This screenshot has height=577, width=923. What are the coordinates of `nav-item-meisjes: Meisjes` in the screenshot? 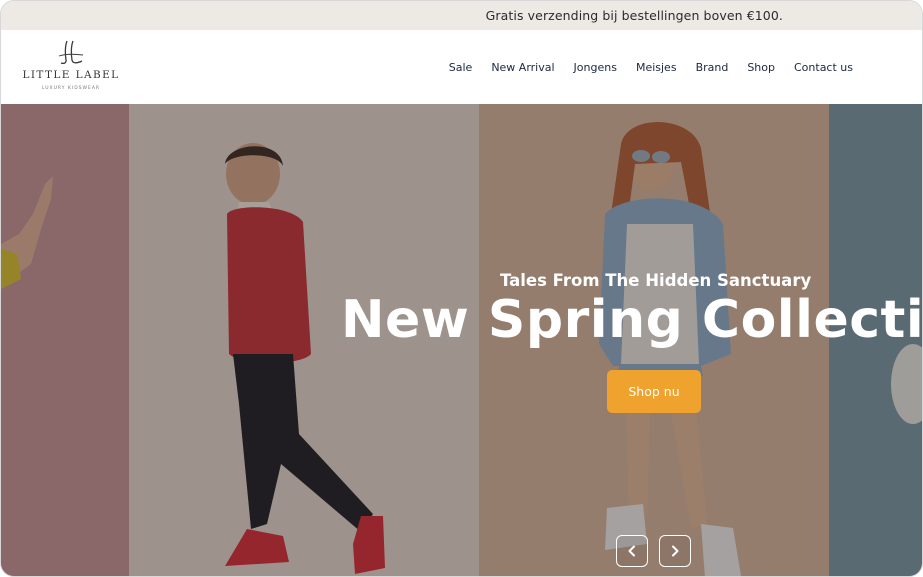 It's located at (656, 67).